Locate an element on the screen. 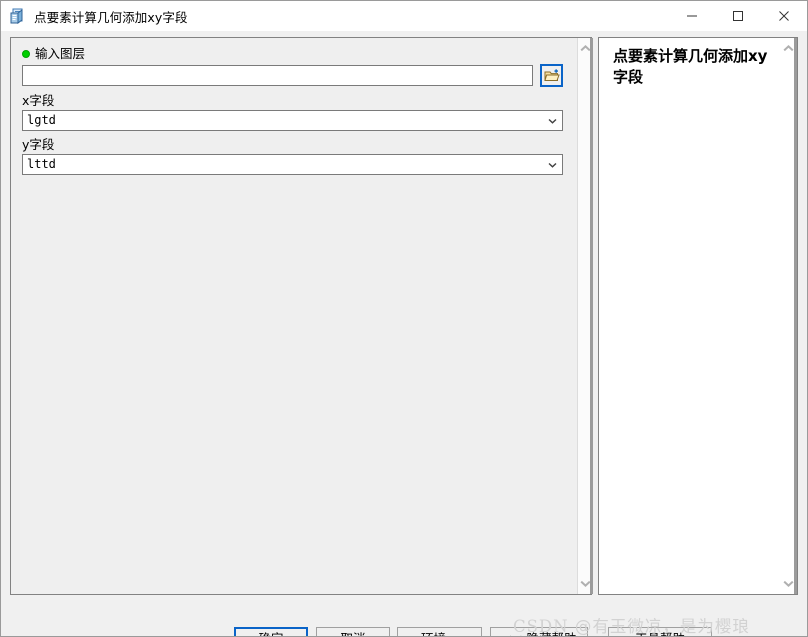 The width and height of the screenshot is (808, 637). minimize-icon is located at coordinates (692, 16).